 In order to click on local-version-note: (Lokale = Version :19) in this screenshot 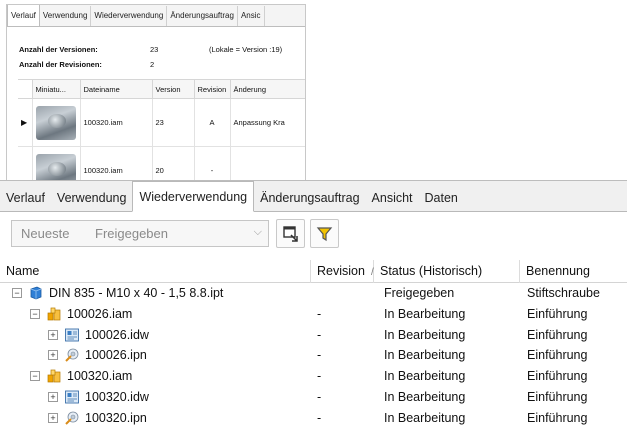, I will do `click(246, 49)`.